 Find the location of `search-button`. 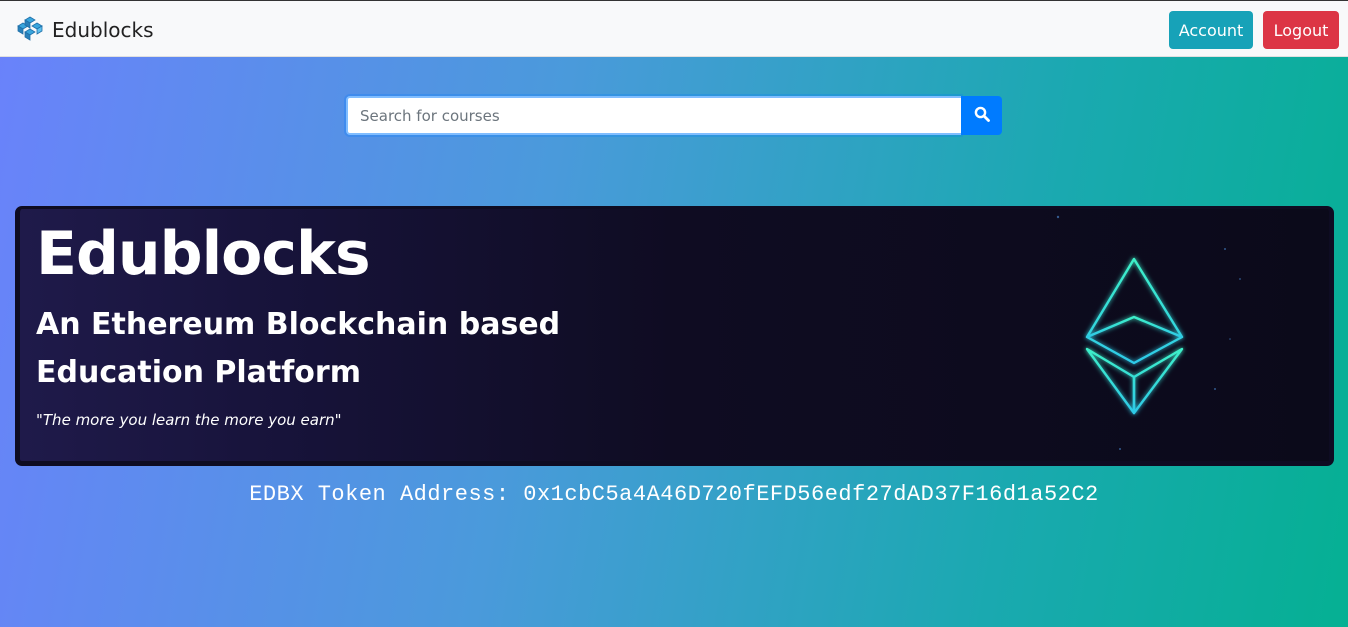

search-button is located at coordinates (981, 115).